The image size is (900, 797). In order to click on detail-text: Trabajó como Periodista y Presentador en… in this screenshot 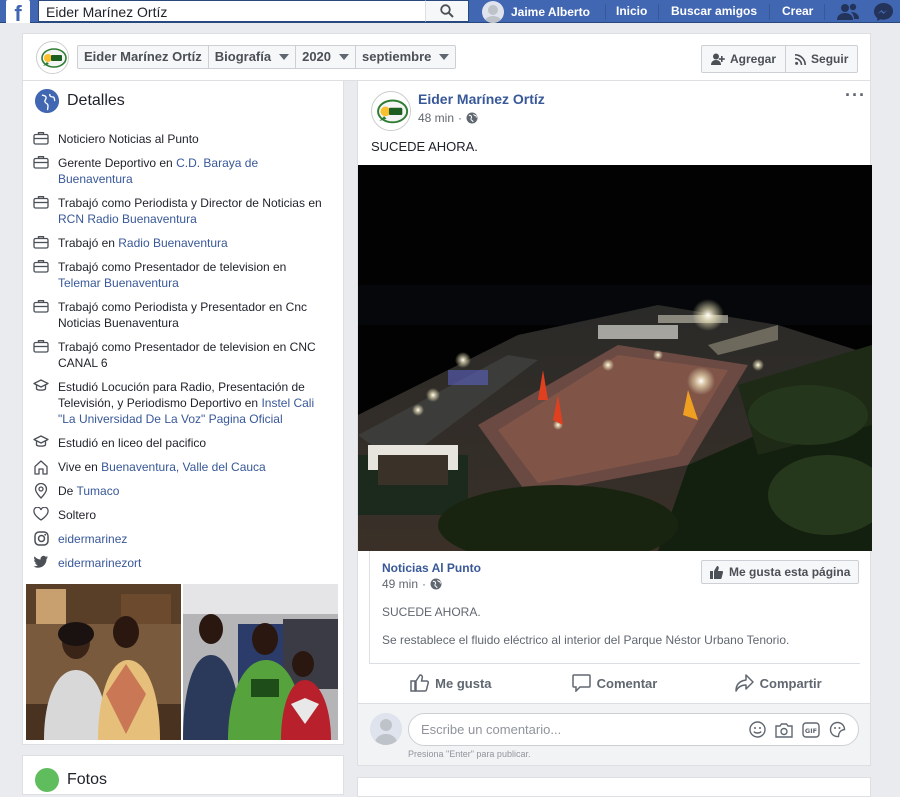, I will do `click(190, 315)`.